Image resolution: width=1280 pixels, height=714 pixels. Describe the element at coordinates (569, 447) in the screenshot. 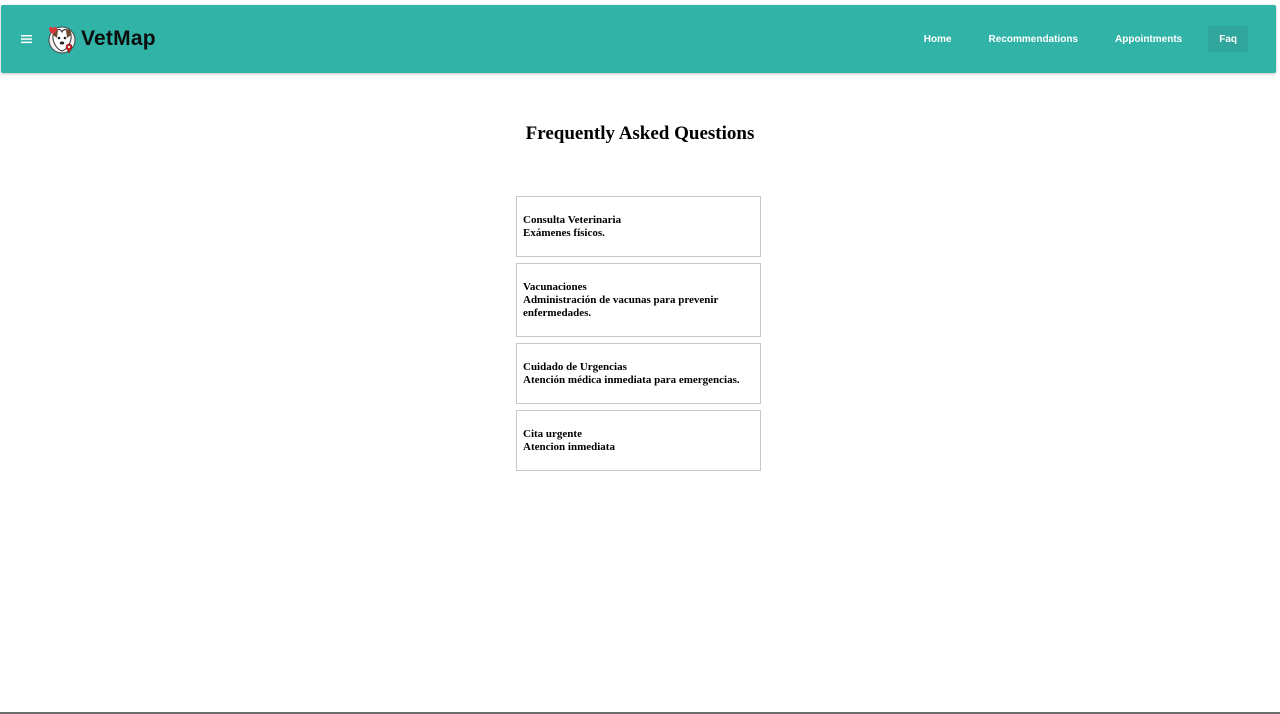

I see `faq-answer: Atencion inmediata` at that location.